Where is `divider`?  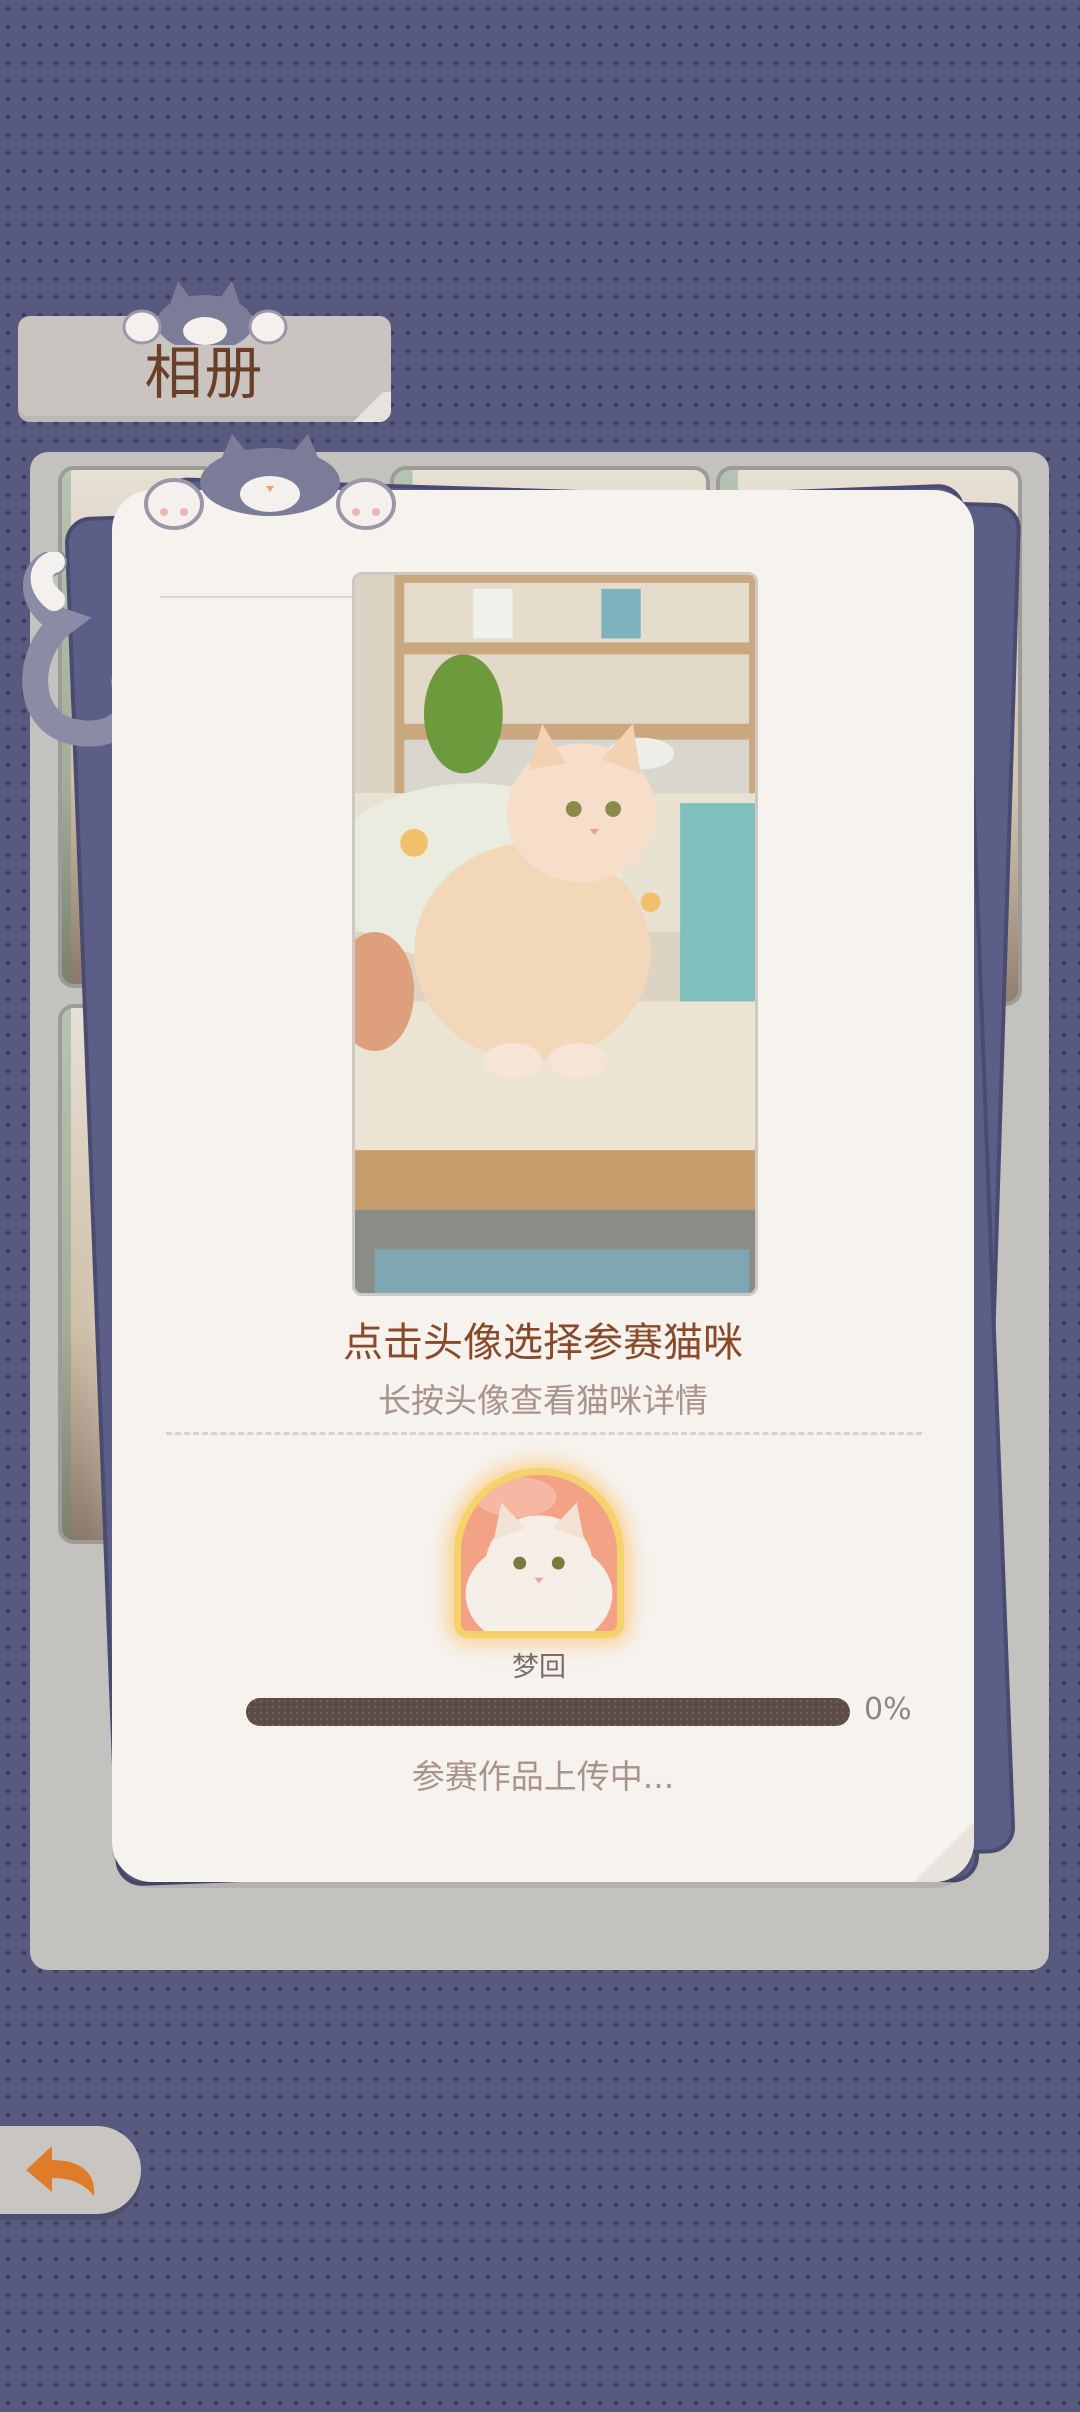 divider is located at coordinates (260, 597).